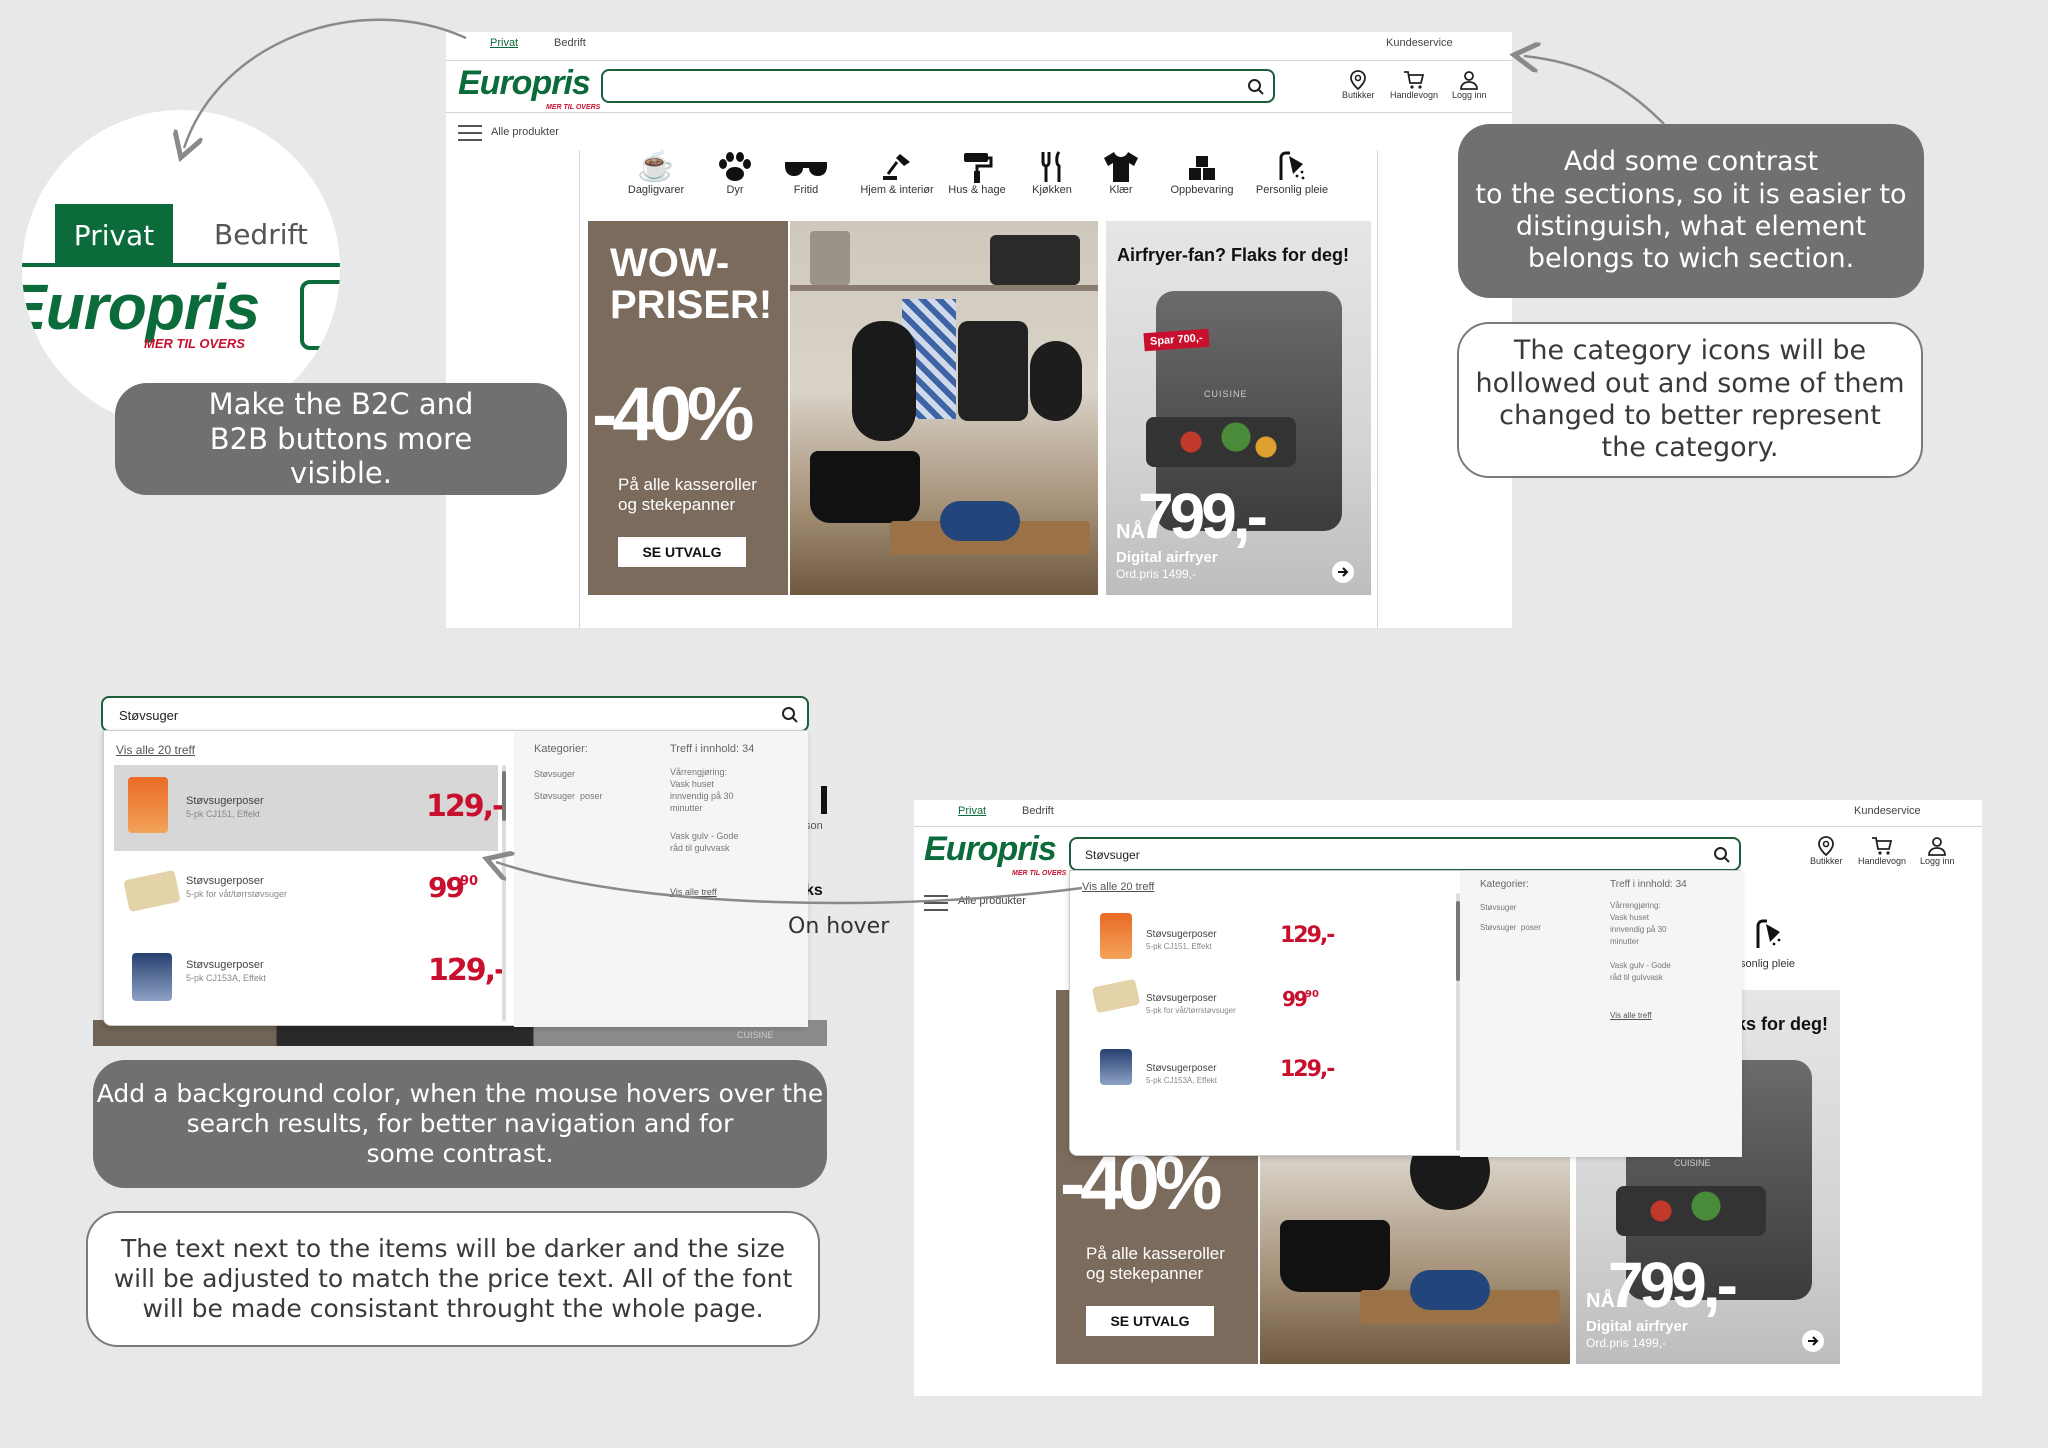  What do you see at coordinates (1594, 90) in the screenshot?
I see `arrow-to-header` at bounding box center [1594, 90].